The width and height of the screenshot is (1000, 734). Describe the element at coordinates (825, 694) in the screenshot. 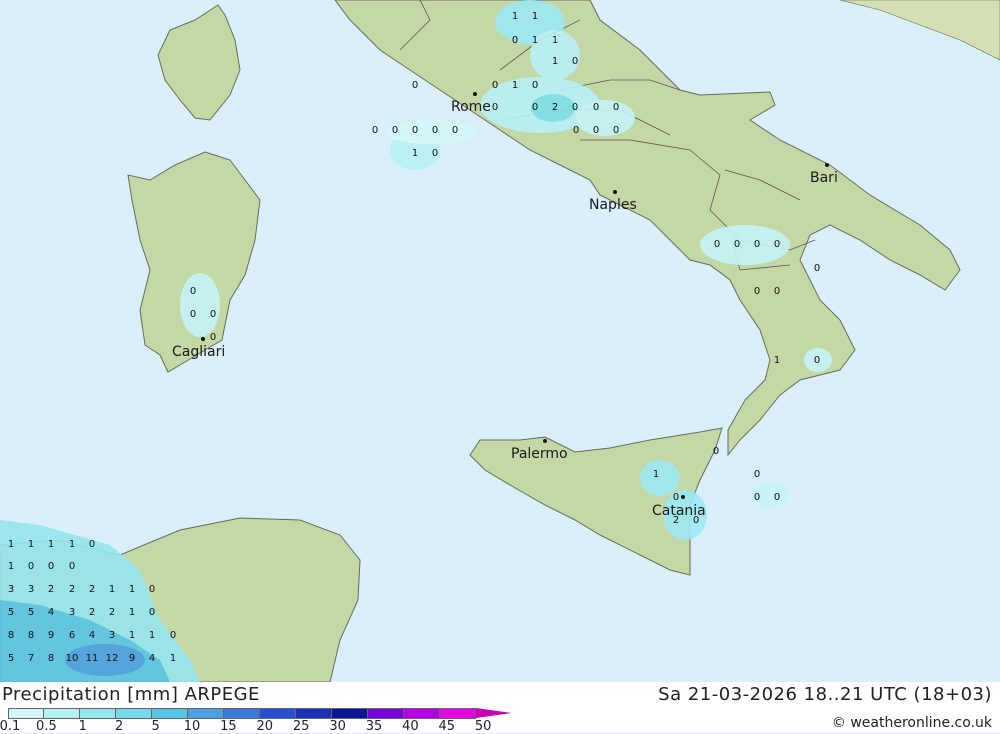

I see `valid-time: Sa 21-03-2026 18..21 UTC (18+03)` at that location.